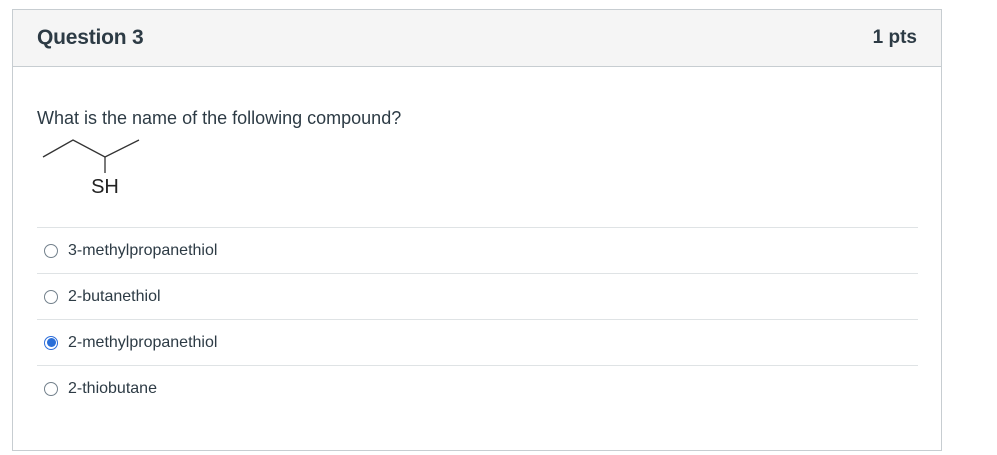 The width and height of the screenshot is (997, 455). I want to click on answer-label: 2-methylpropanethiol, so click(143, 342).